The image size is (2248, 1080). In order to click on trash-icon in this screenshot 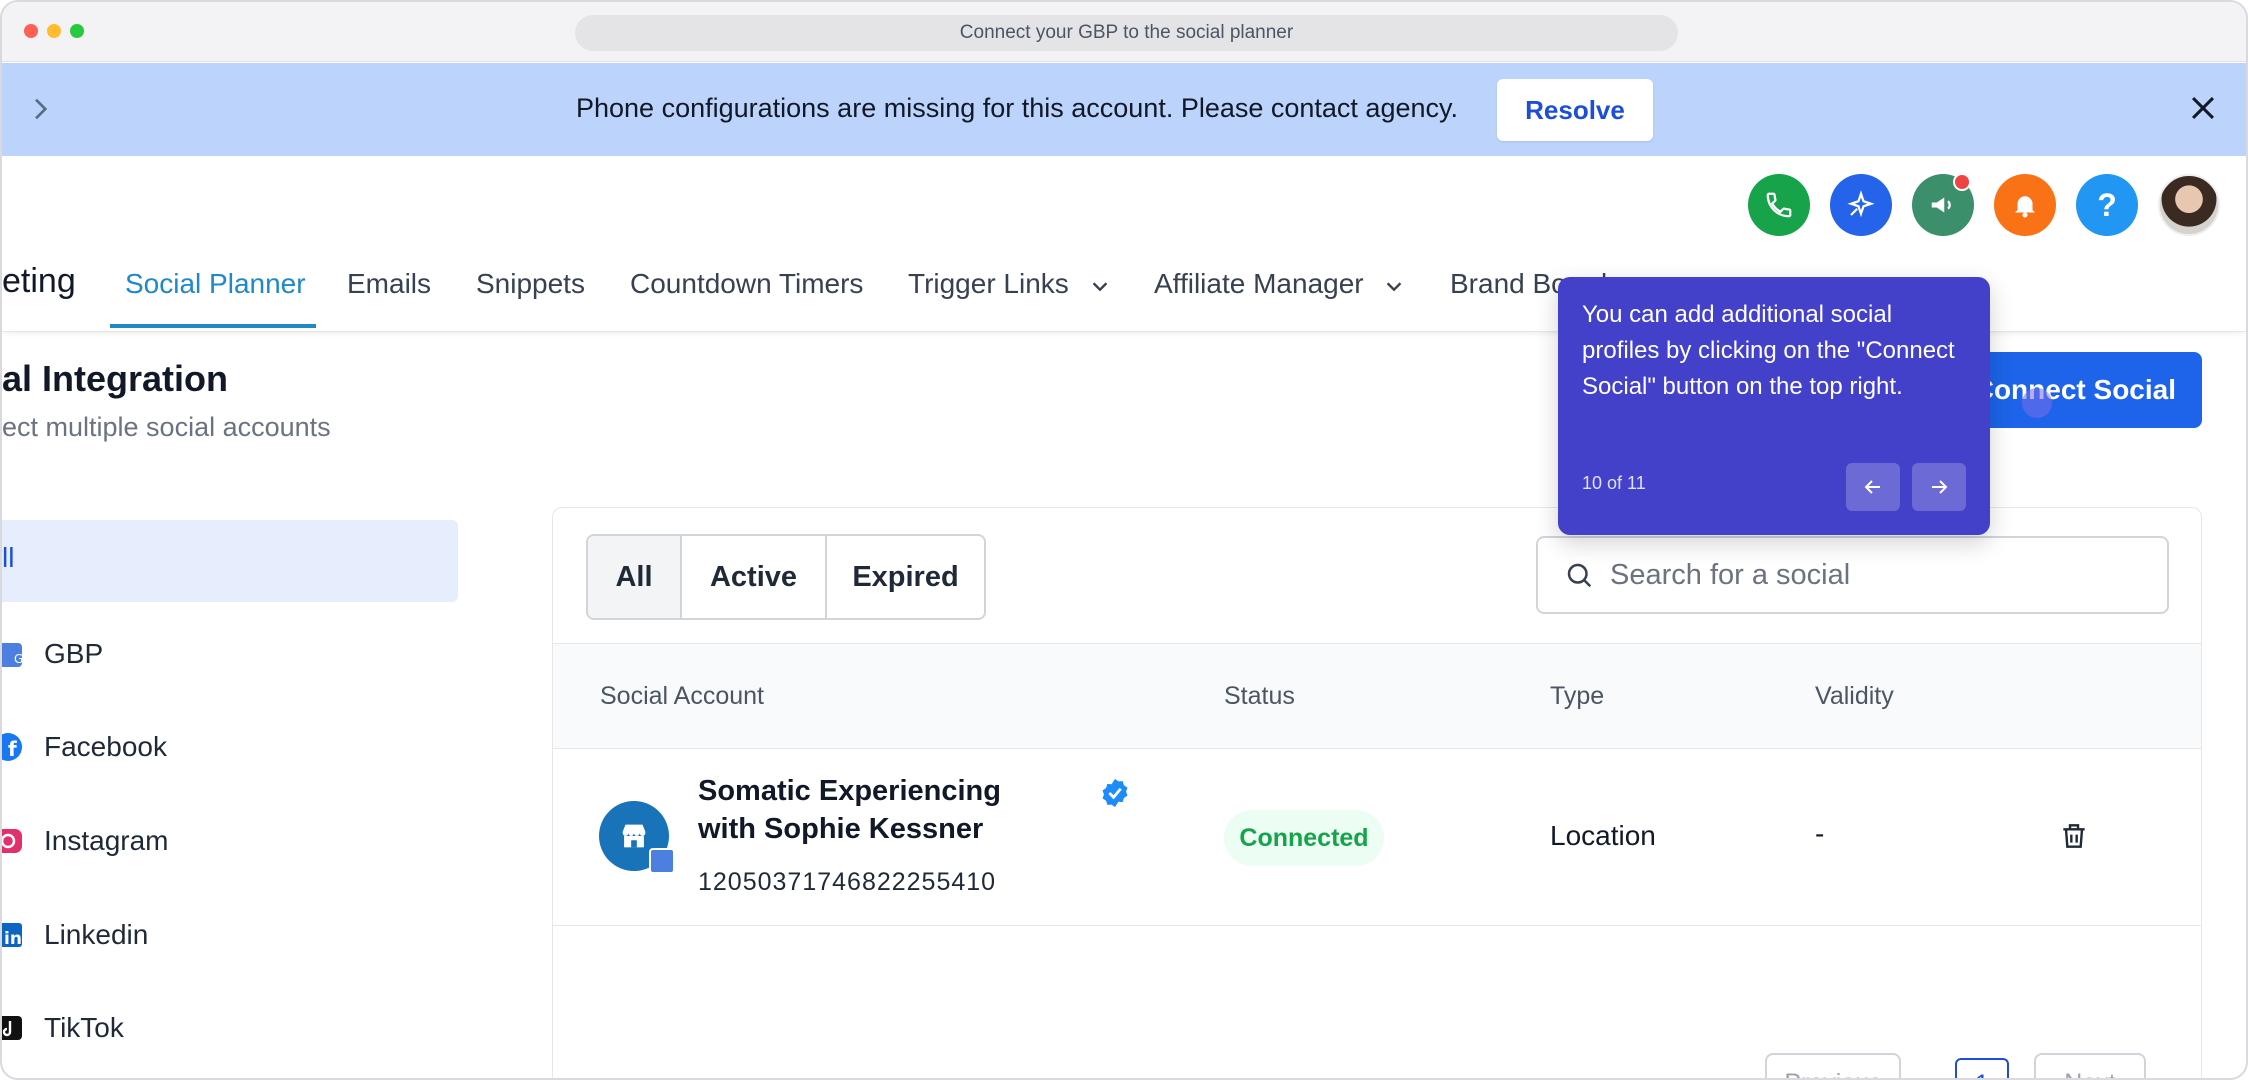, I will do `click(2074, 838)`.